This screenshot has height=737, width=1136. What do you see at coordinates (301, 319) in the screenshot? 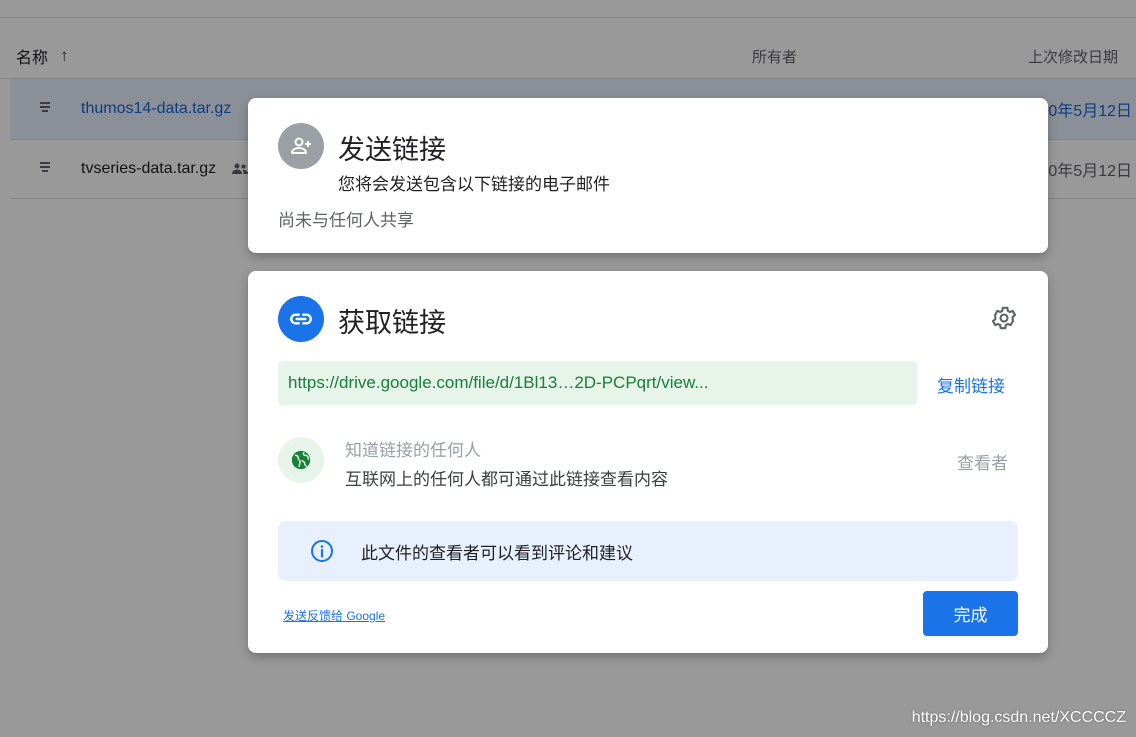
I see `link-icon` at bounding box center [301, 319].